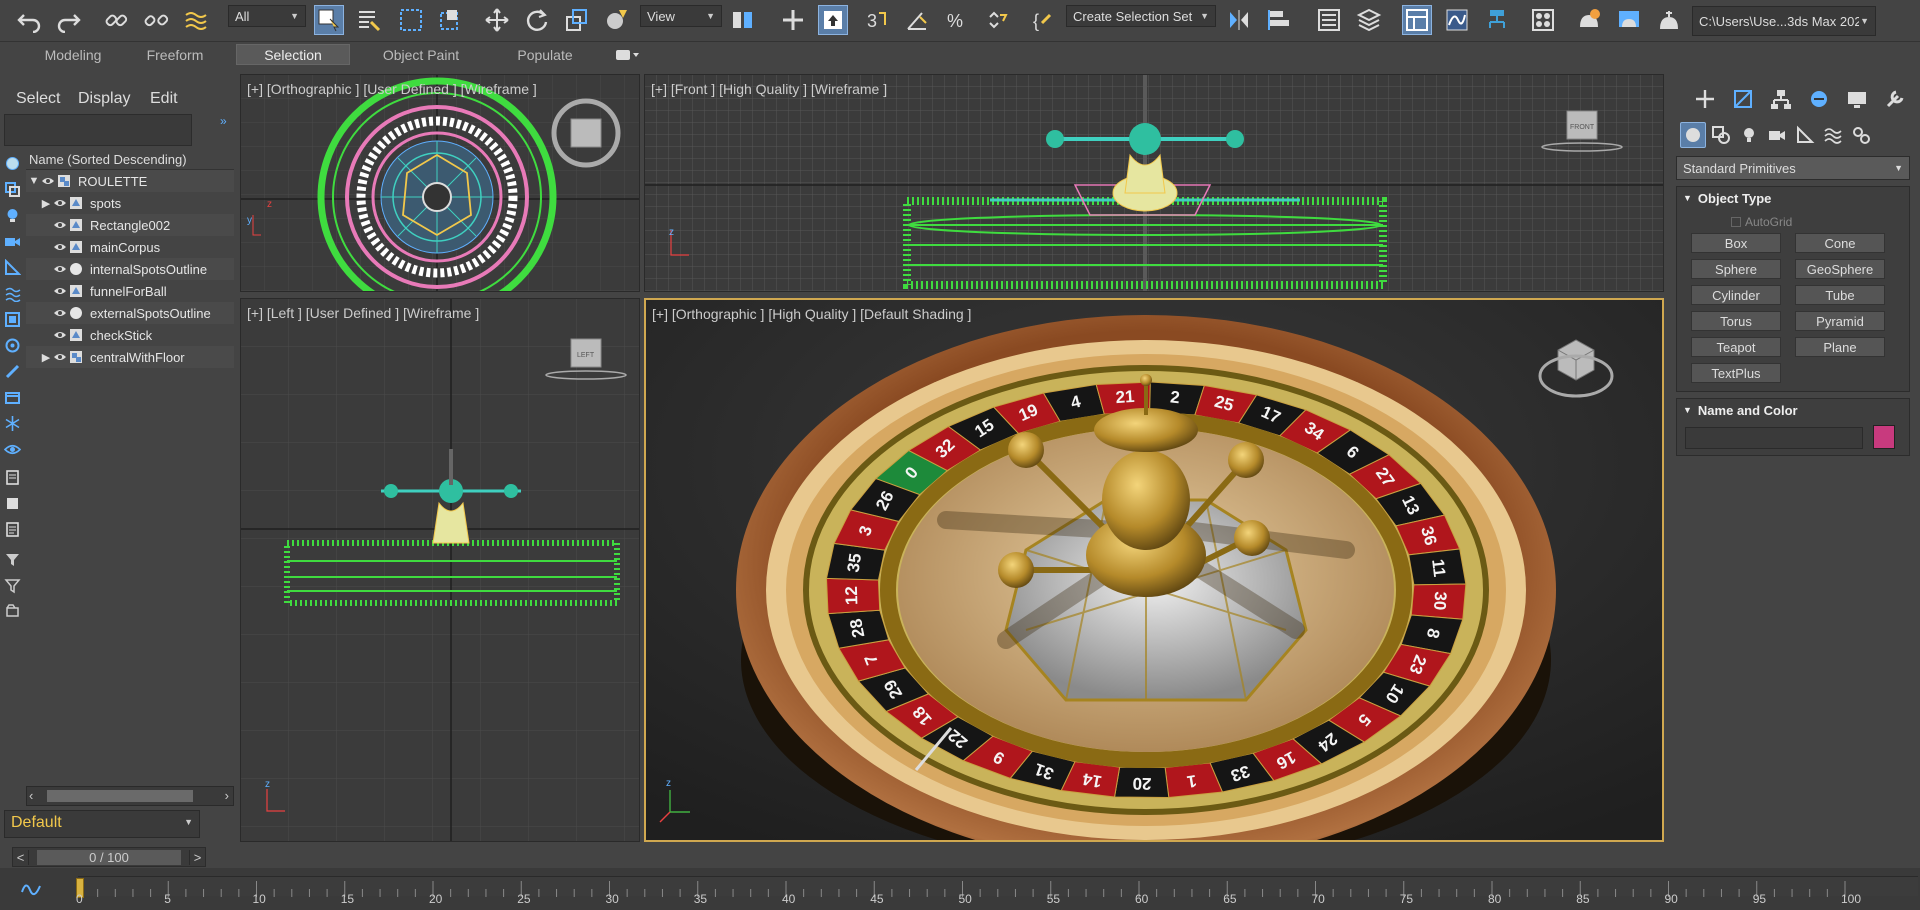 This screenshot has width=1920, height=910. Describe the element at coordinates (12, 371) in the screenshot. I see `filter-bones-icon` at that location.